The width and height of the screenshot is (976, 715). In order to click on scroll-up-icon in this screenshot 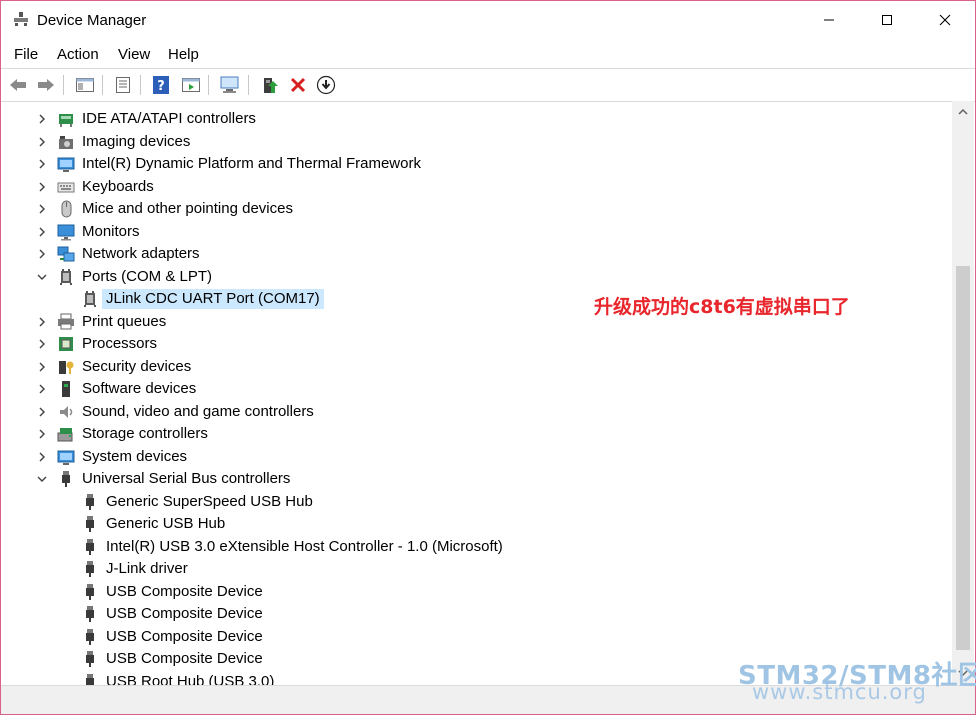, I will do `click(963, 112)`.